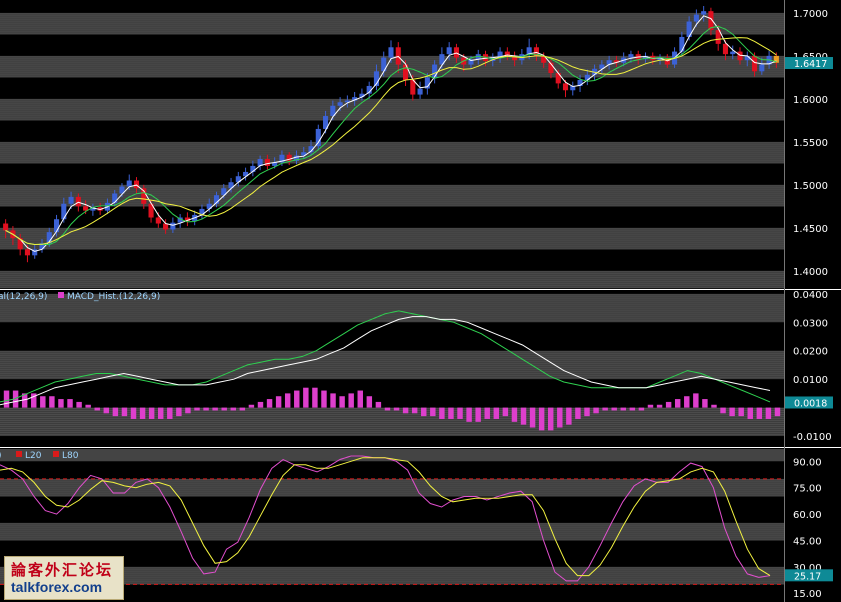 Image resolution: width=841 pixels, height=602 pixels. I want to click on macd-last-label: 0.0018, so click(810, 403).